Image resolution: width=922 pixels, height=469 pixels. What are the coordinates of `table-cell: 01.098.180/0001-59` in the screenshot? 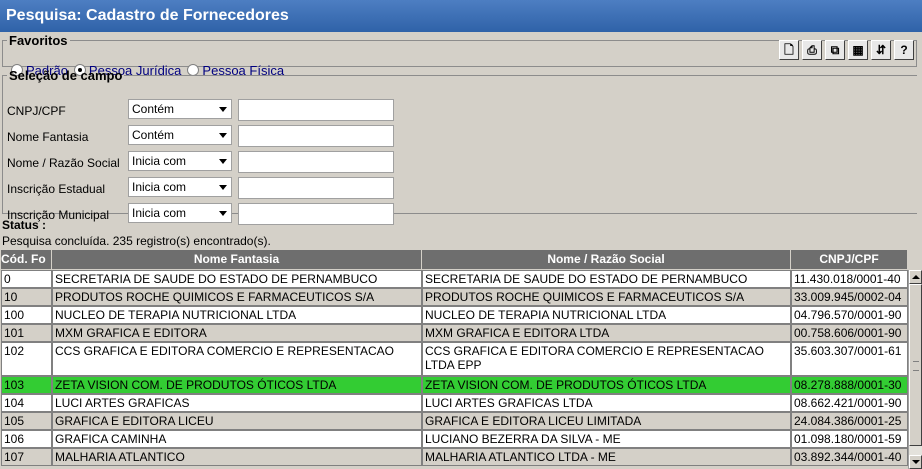 It's located at (849, 439).